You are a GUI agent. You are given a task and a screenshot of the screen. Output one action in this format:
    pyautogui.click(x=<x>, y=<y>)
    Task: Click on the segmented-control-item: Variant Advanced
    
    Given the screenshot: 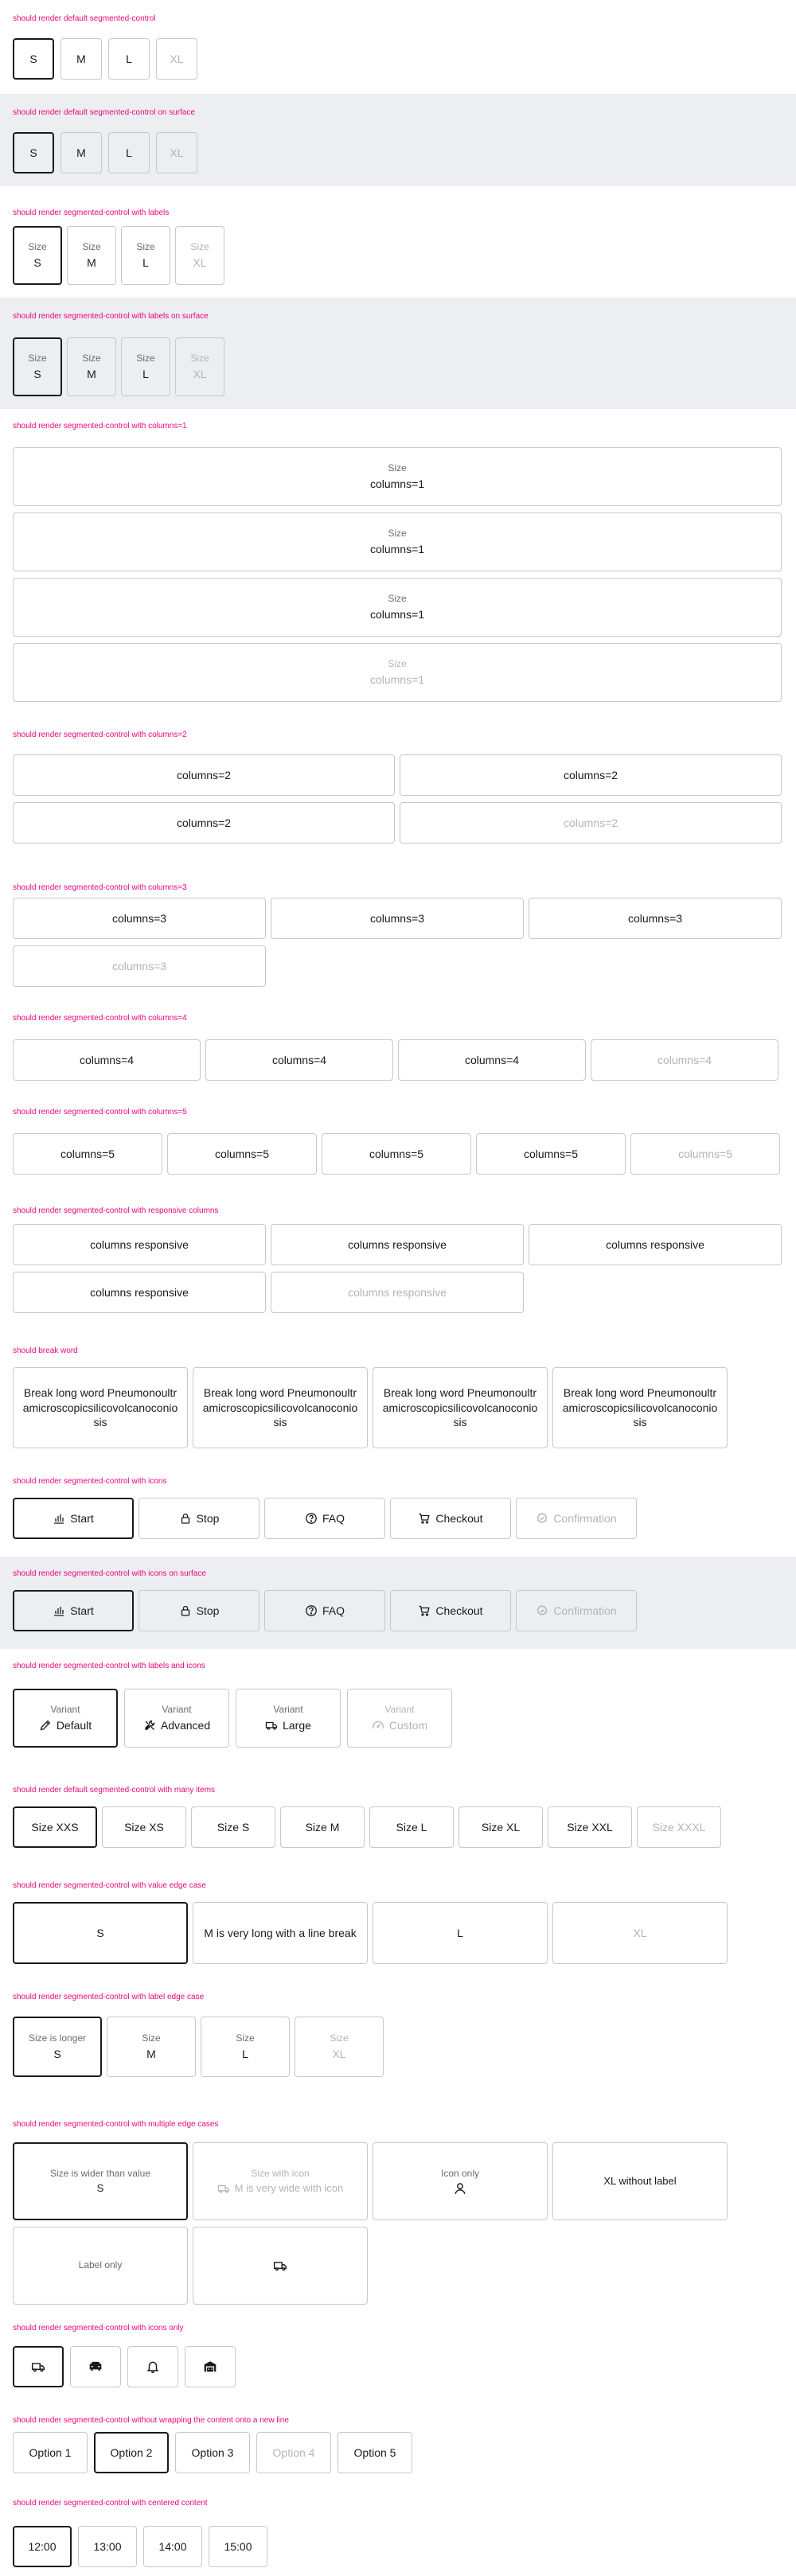 What is the action you would take?
    pyautogui.click(x=177, y=1718)
    